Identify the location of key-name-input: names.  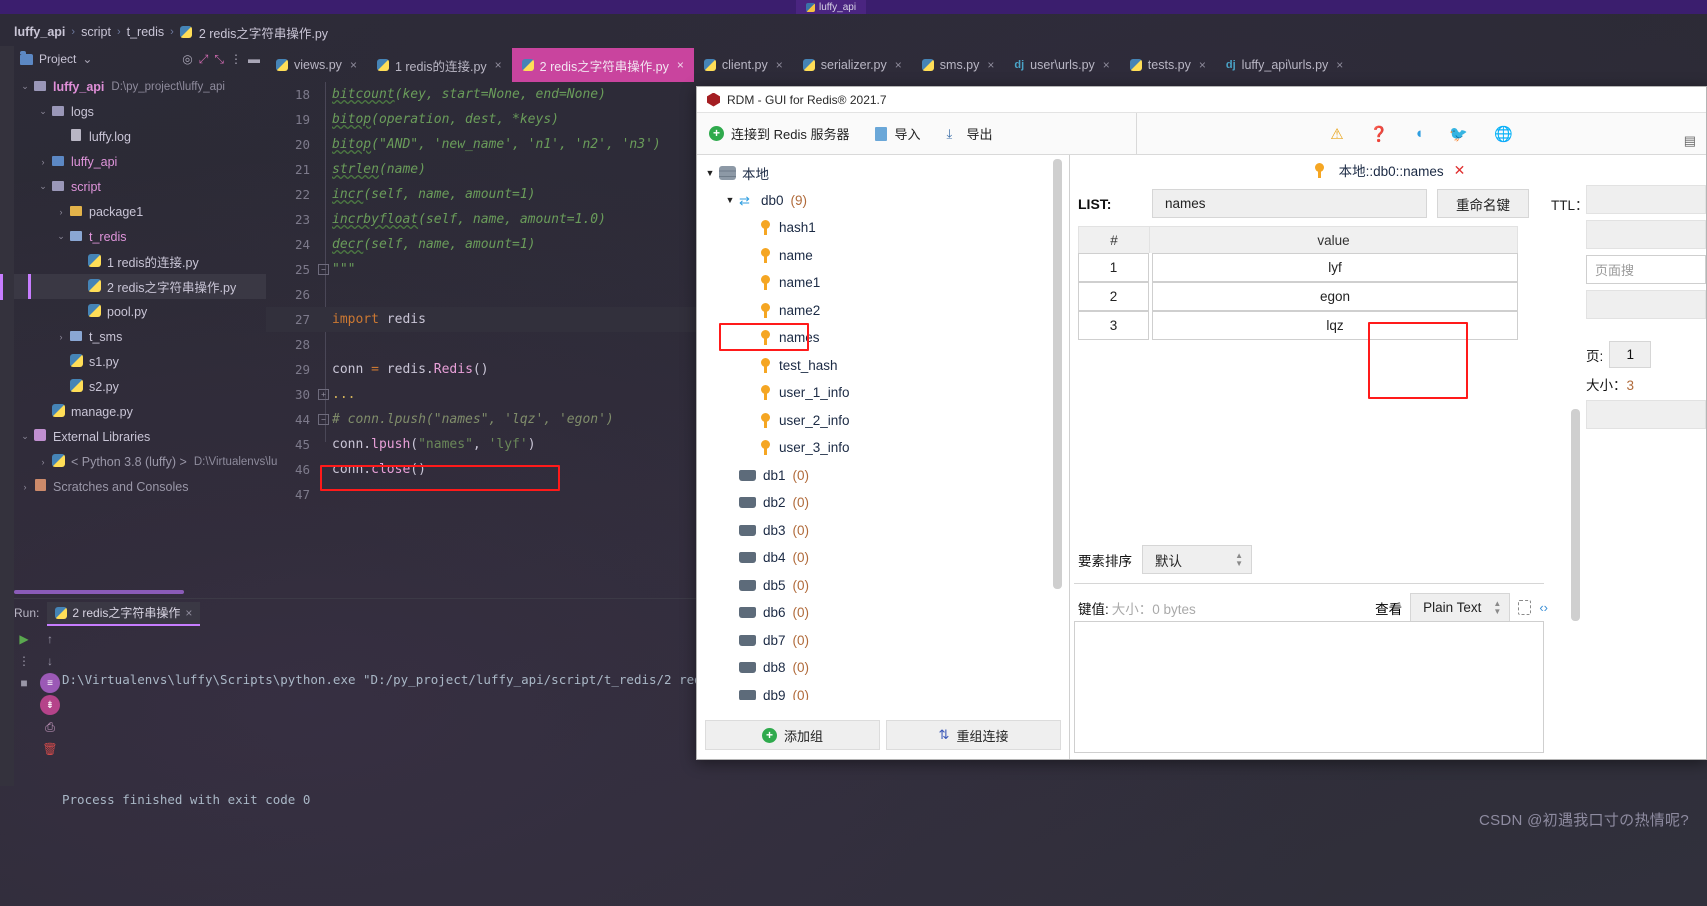
(1289, 203).